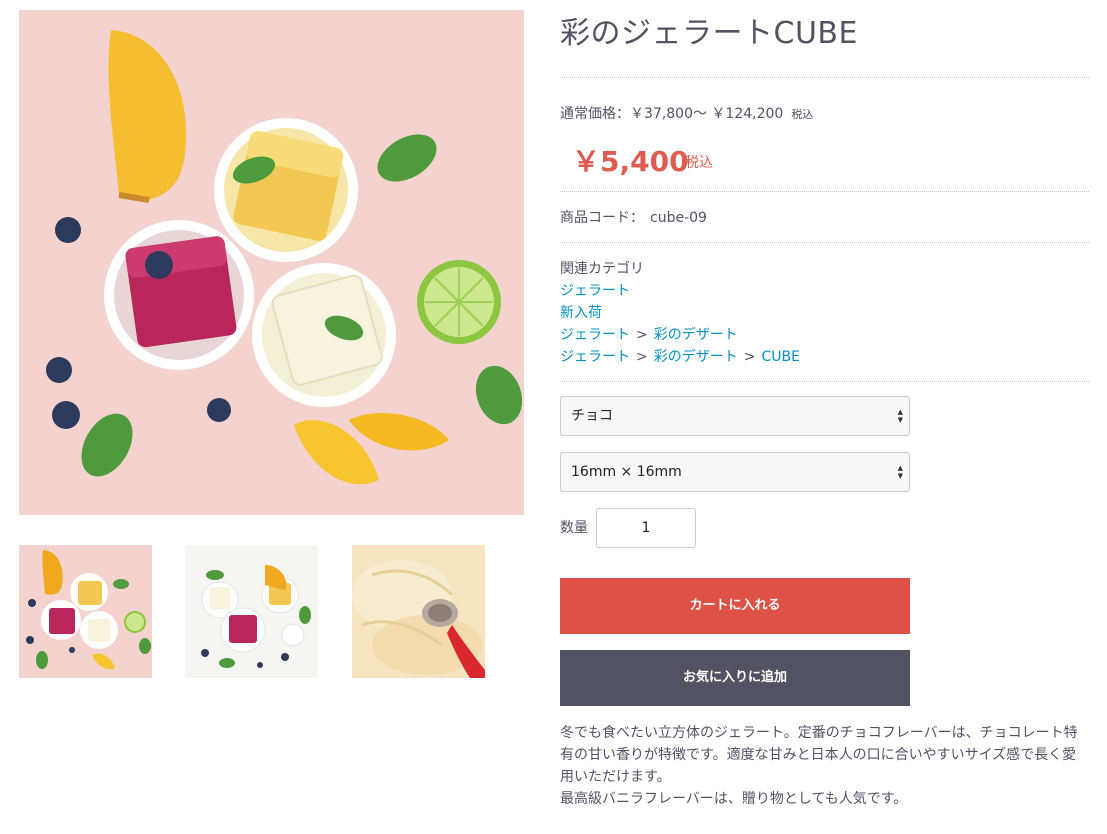 The width and height of the screenshot is (1107, 834). Describe the element at coordinates (630, 161) in the screenshot. I see `sale-price: ￥5,400` at that location.